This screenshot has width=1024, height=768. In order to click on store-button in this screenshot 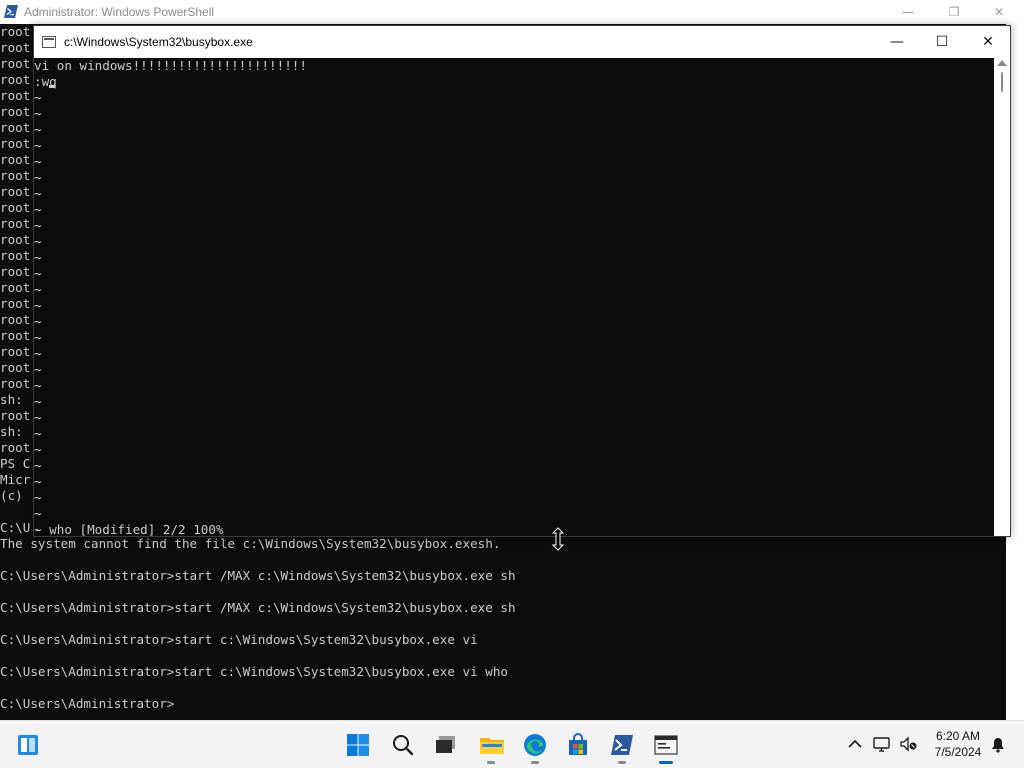, I will do `click(578, 745)`.